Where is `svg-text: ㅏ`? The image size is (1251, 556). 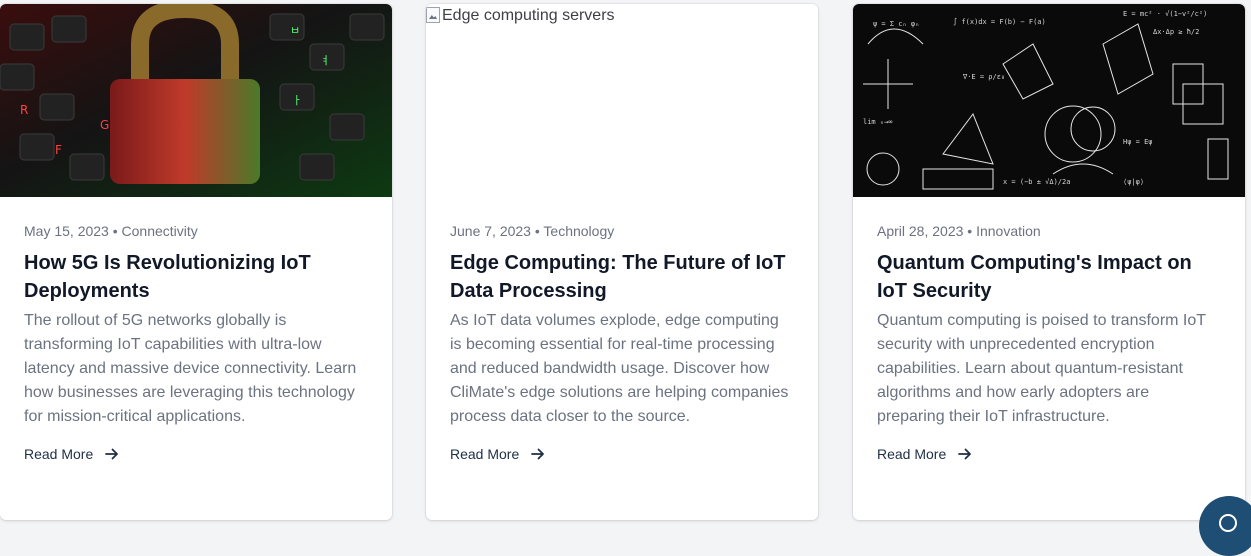
svg-text: ㅏ is located at coordinates (297, 100).